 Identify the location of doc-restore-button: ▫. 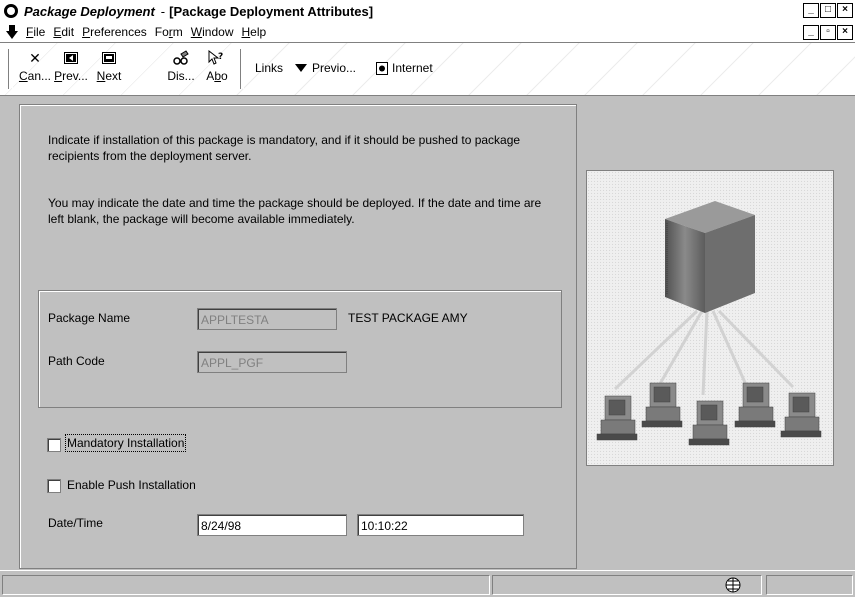
(828, 32).